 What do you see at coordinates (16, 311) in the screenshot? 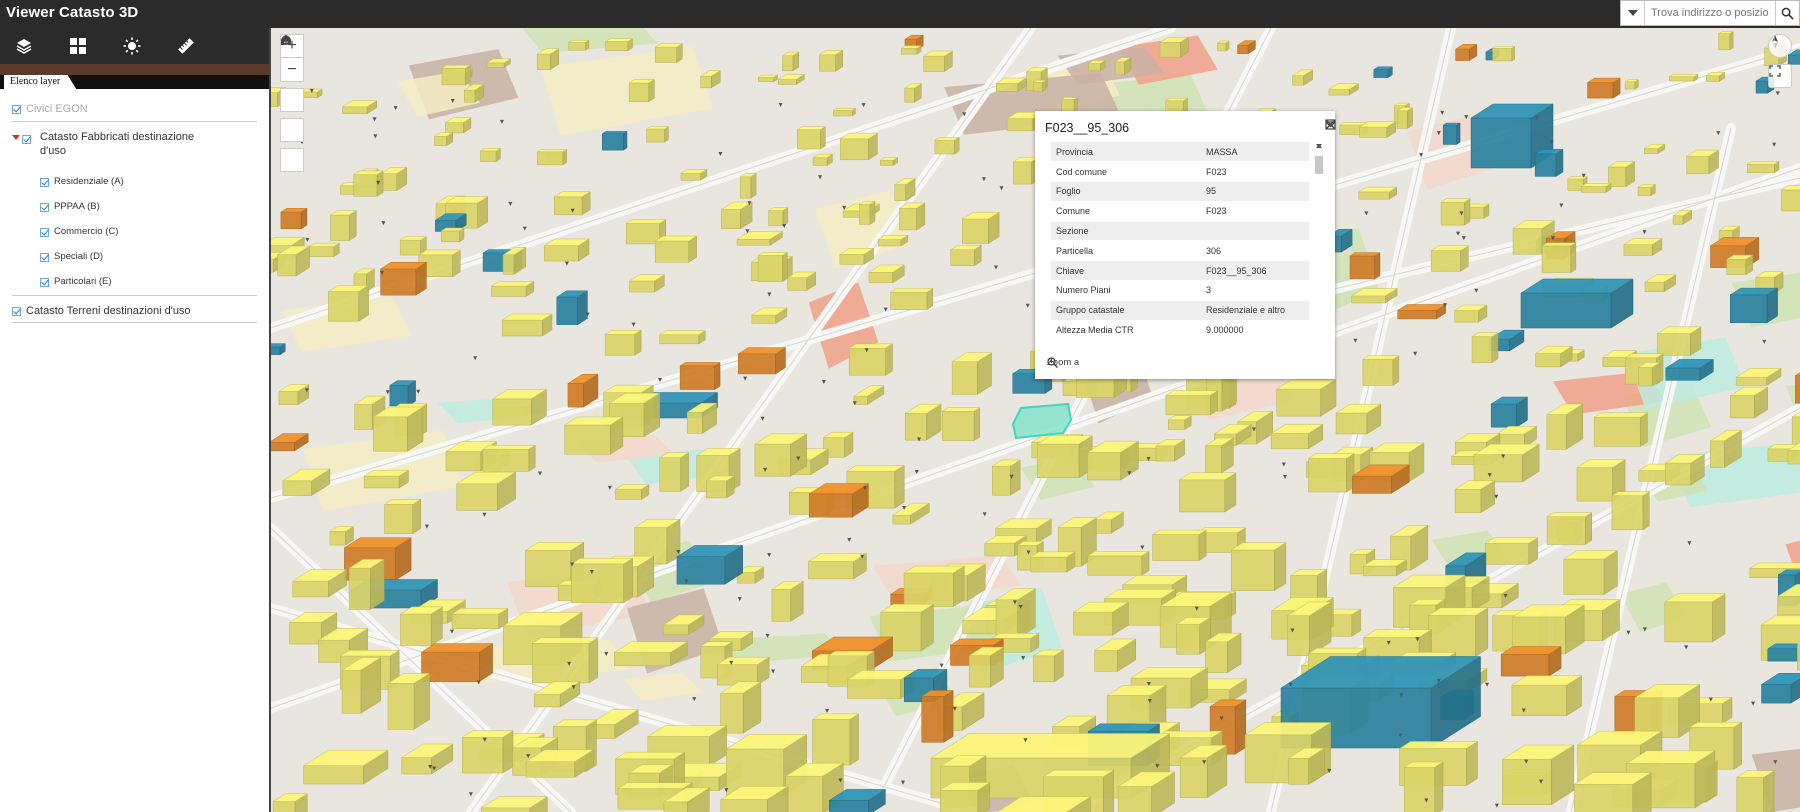
I see `checkbox-terreni` at bounding box center [16, 311].